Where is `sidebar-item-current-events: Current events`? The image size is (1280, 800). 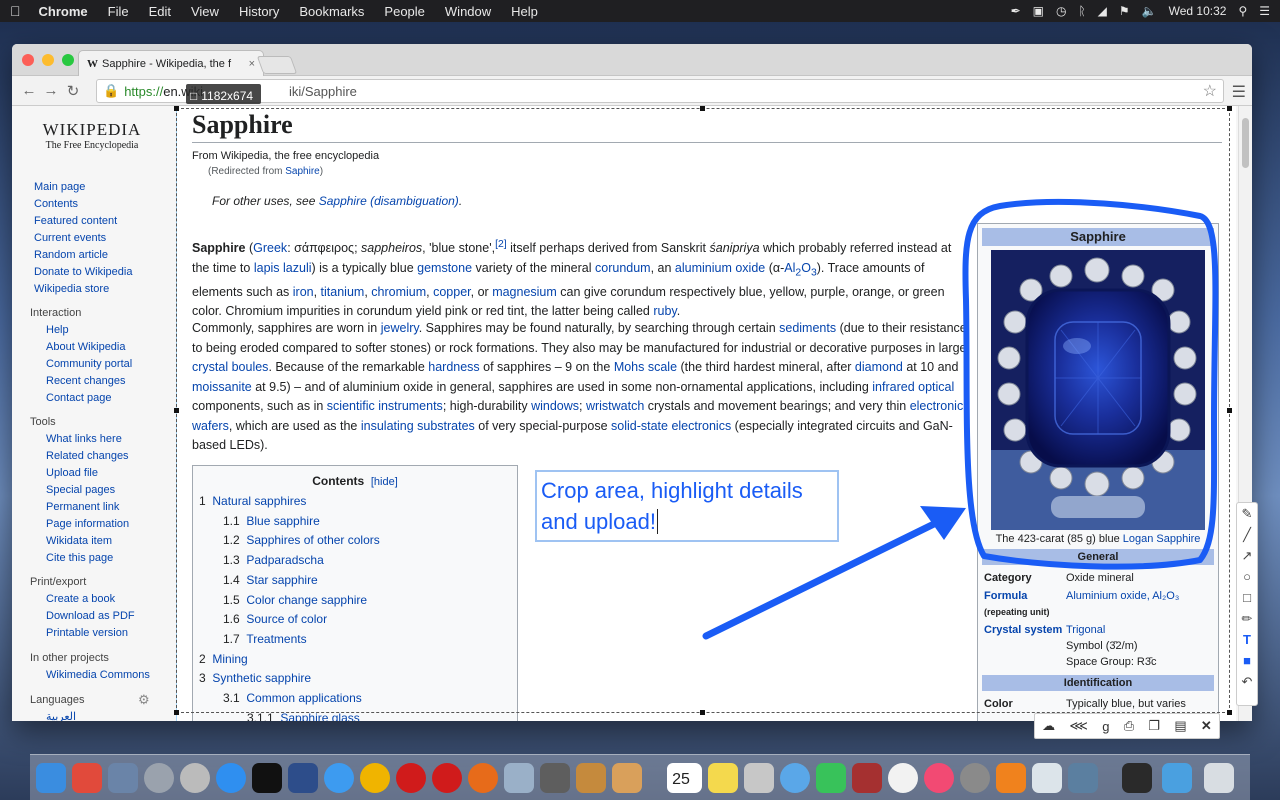
sidebar-item-current-events: Current events is located at coordinates (82, 238).